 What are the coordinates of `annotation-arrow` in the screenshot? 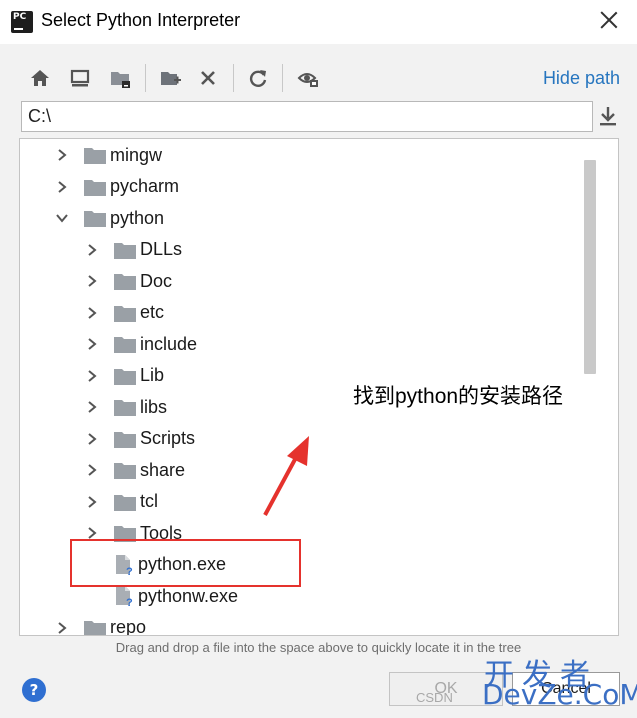 It's located at (286, 476).